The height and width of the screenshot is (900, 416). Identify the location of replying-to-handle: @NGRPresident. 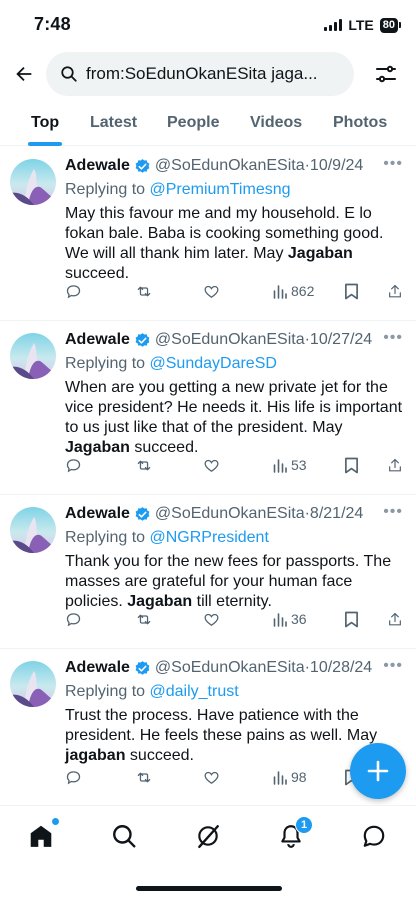
(209, 537).